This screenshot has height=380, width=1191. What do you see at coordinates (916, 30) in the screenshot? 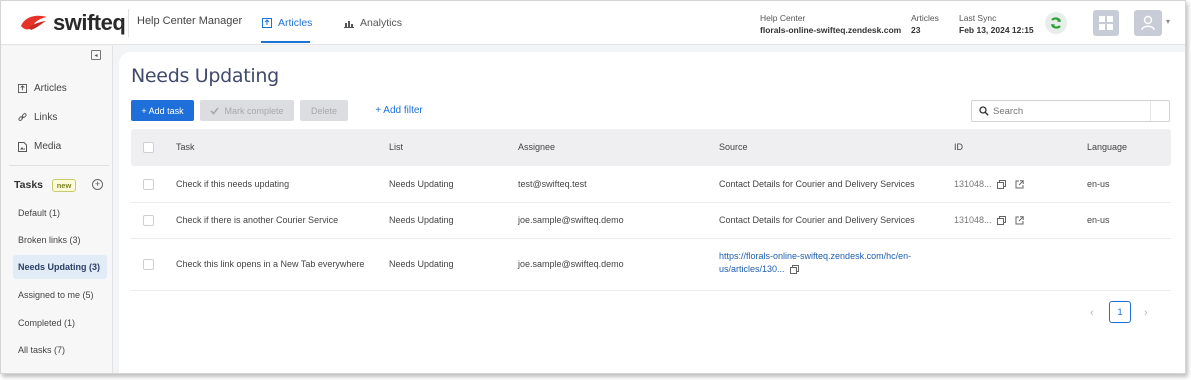
I see `articles-count-value: 23` at bounding box center [916, 30].